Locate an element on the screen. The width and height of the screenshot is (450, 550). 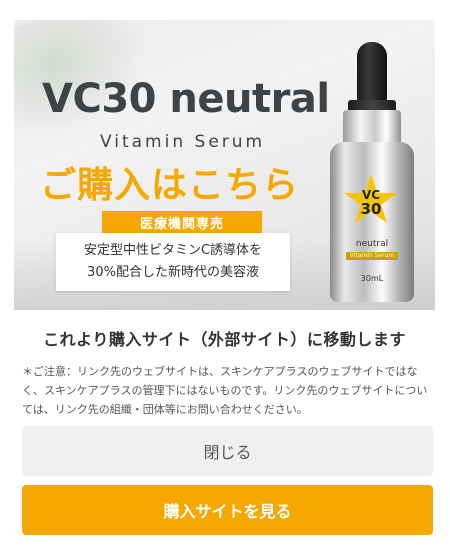
medical-only-badge: 医療機関専売 is located at coordinates (182, 222).